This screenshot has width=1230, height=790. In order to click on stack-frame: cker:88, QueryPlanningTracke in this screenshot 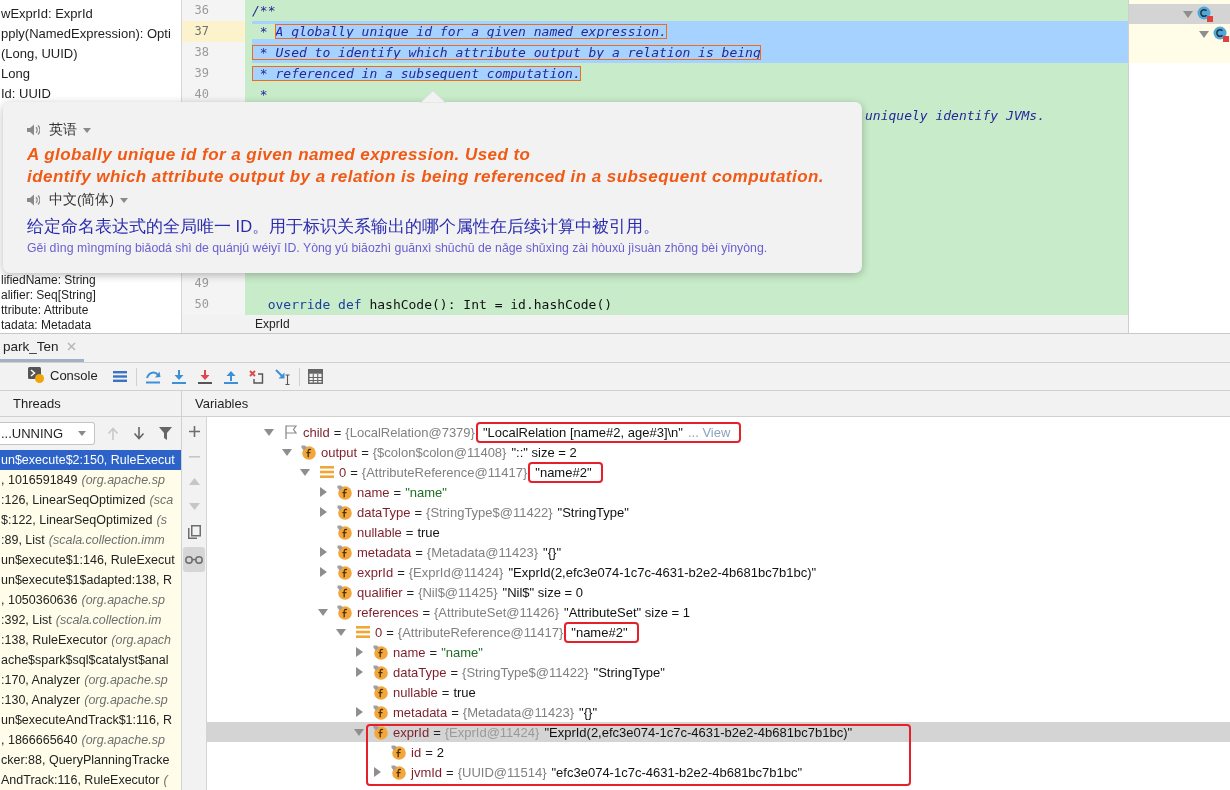, I will do `click(90, 760)`.